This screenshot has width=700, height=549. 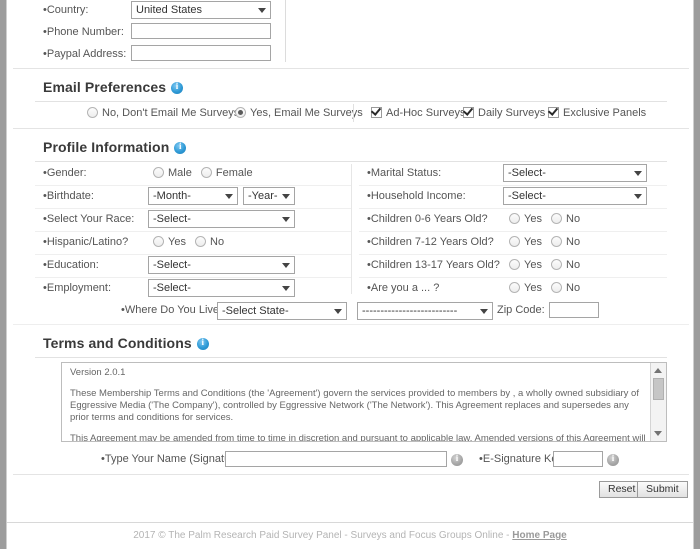 I want to click on household-income-row: •Household Income: -Select-, so click(x=513, y=197).